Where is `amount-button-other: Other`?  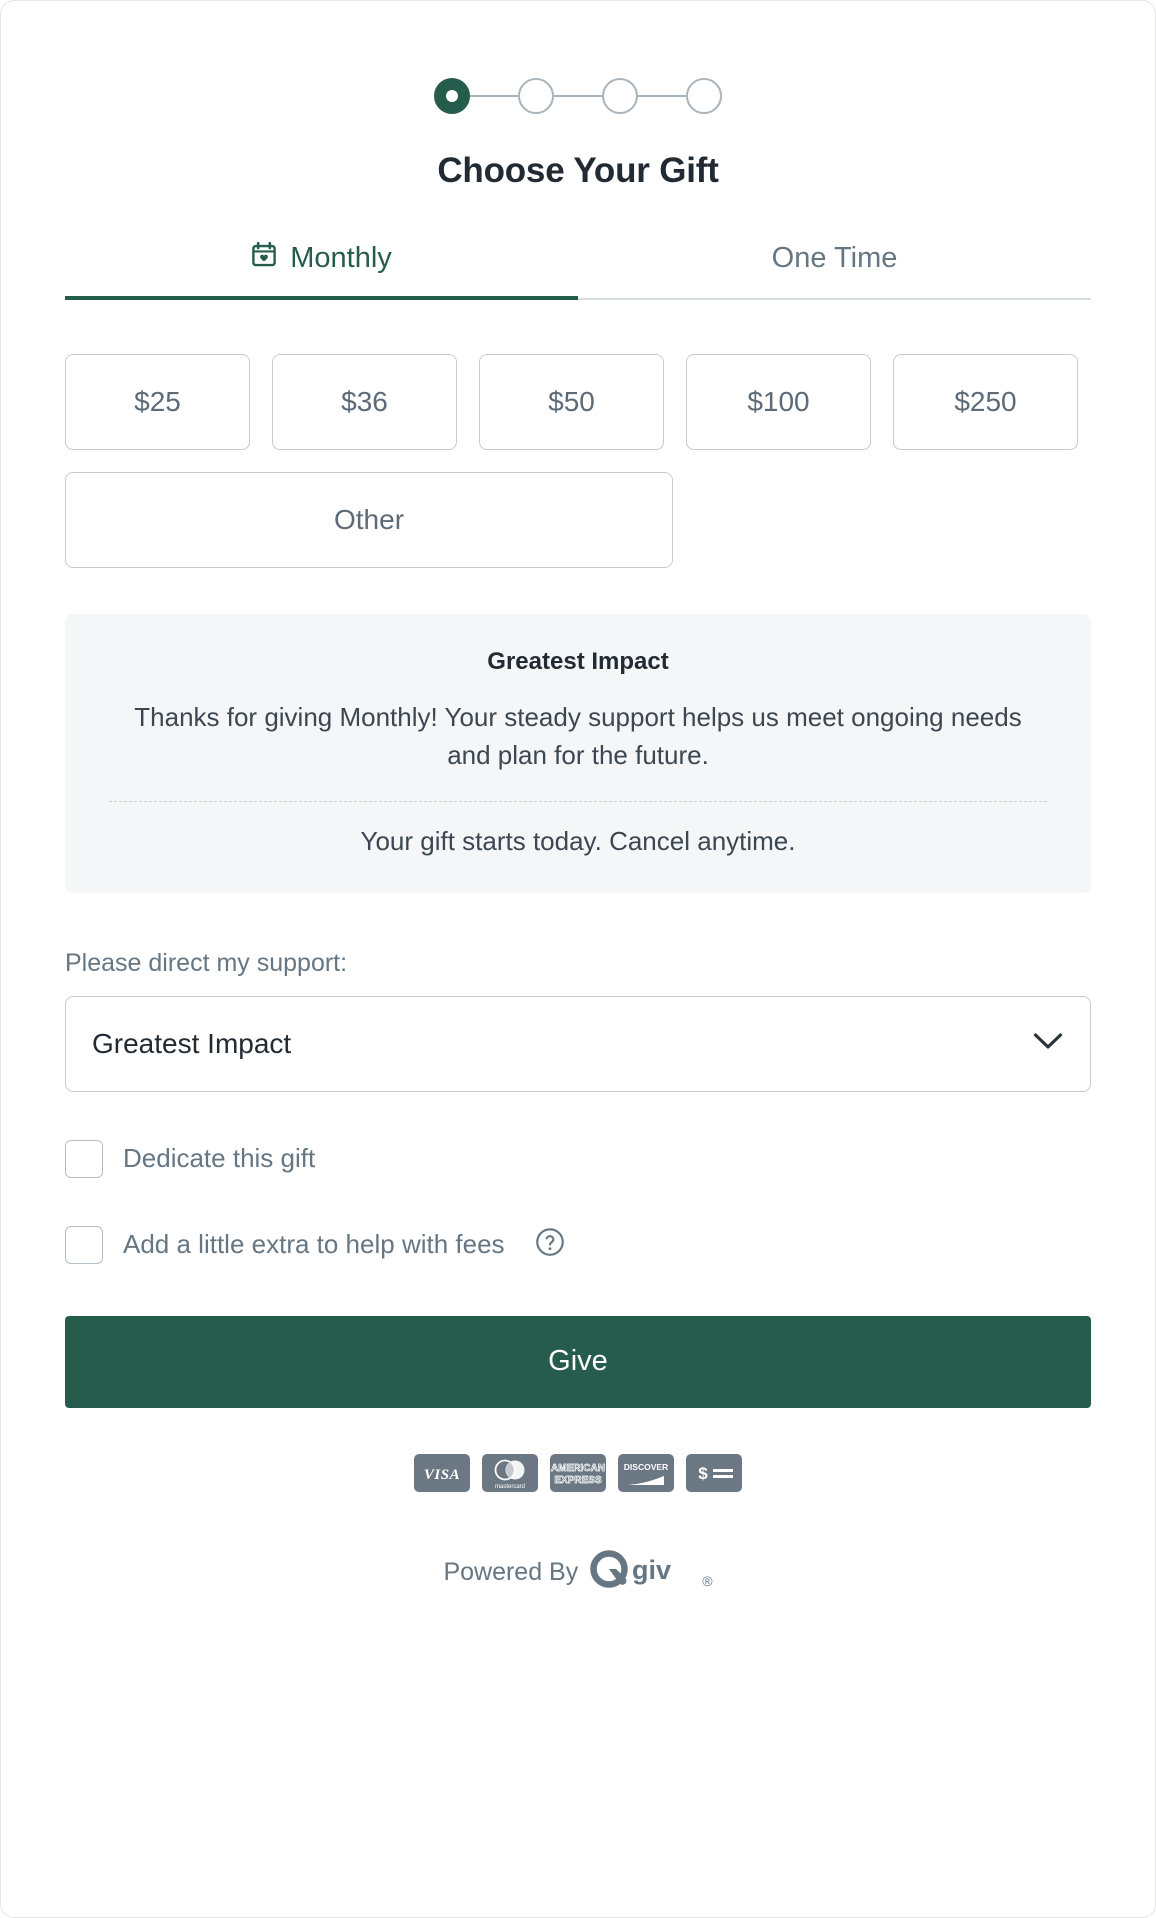 amount-button-other: Other is located at coordinates (369, 520).